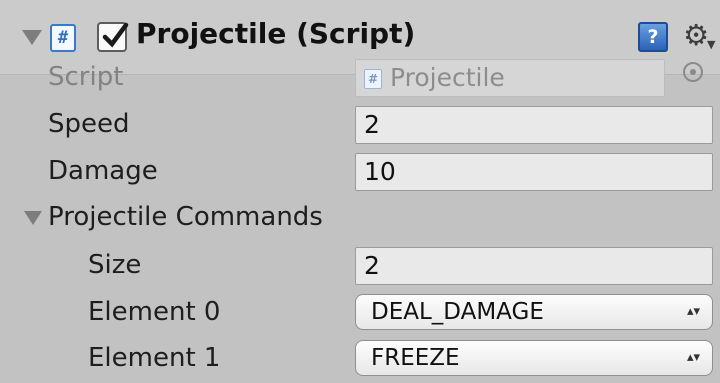  I want to click on element-1-dropdown: FREEZE ▴▾, so click(534, 358).